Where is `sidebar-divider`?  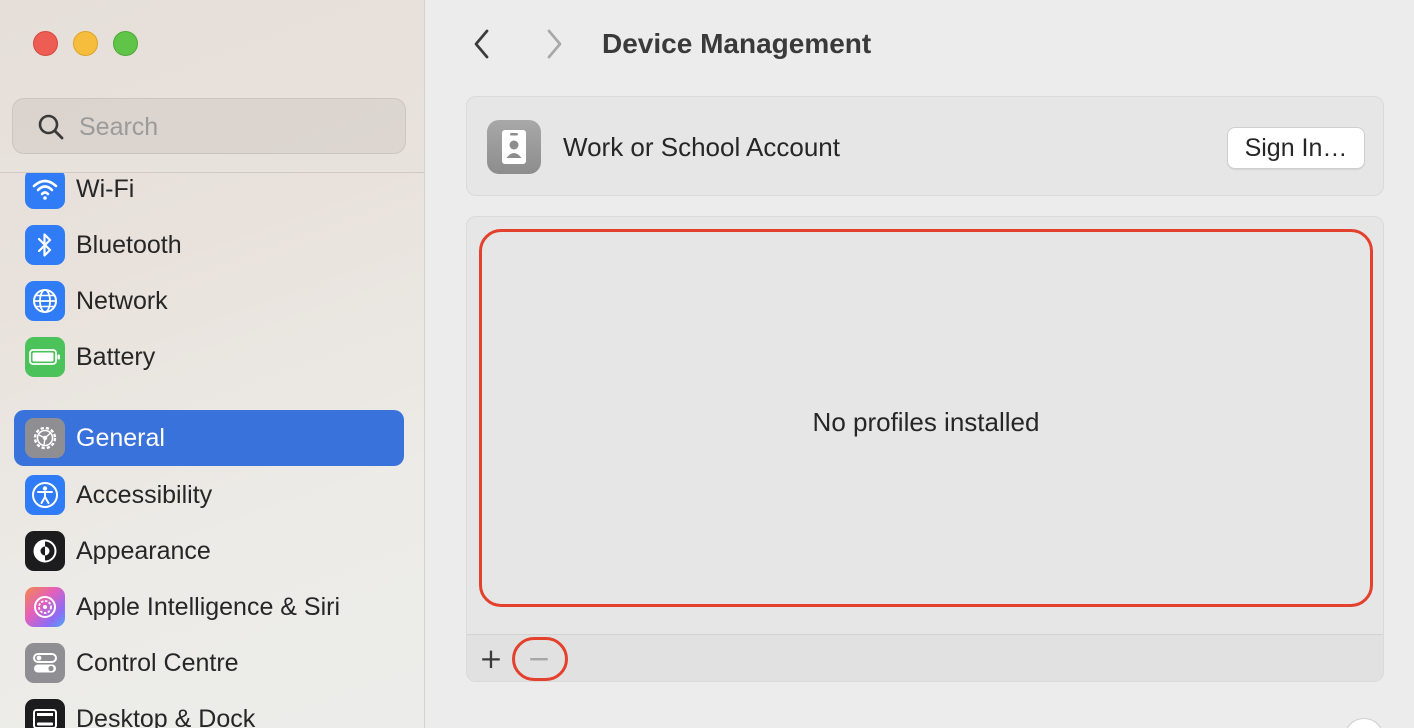 sidebar-divider is located at coordinates (212, 172).